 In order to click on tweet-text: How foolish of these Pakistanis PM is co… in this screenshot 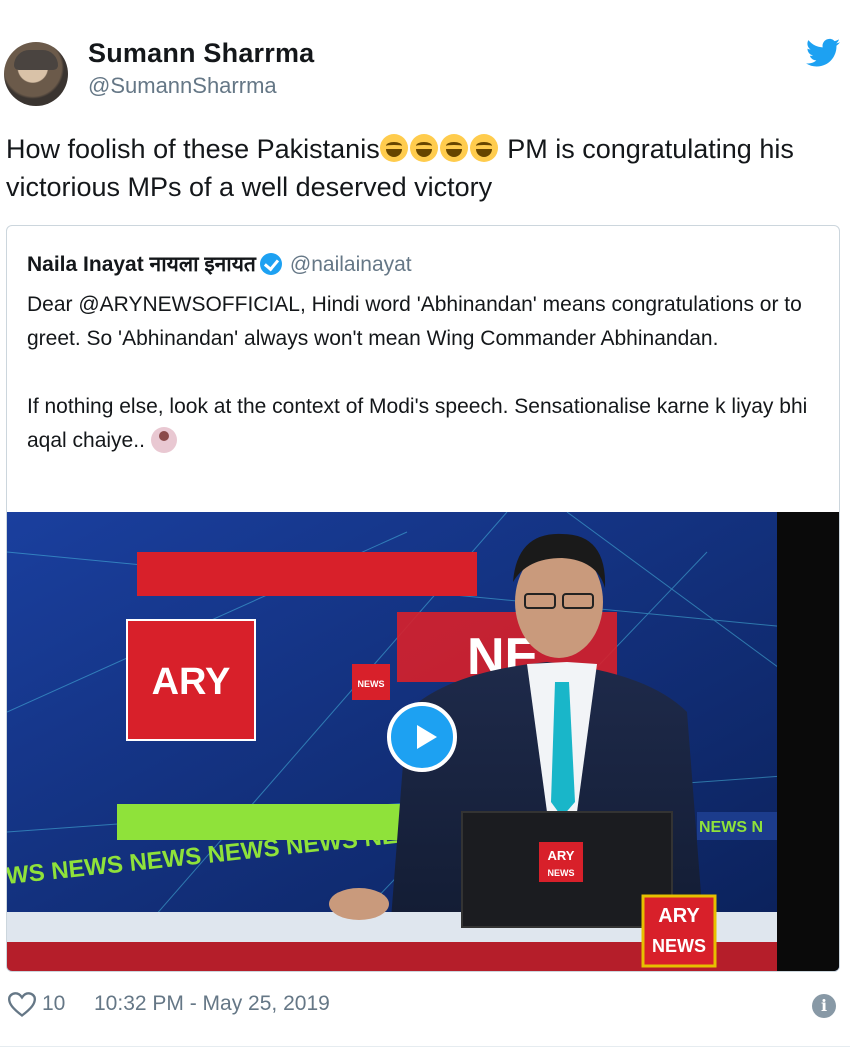, I will do `click(421, 168)`.